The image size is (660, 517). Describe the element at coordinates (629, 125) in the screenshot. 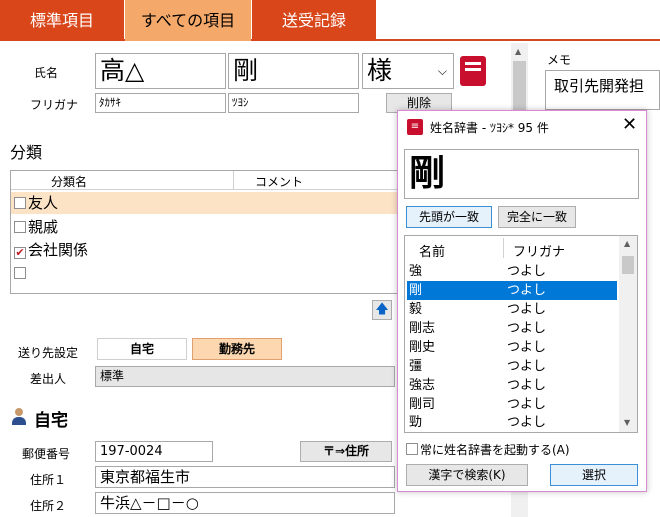

I see `close-icon: ✕` at that location.